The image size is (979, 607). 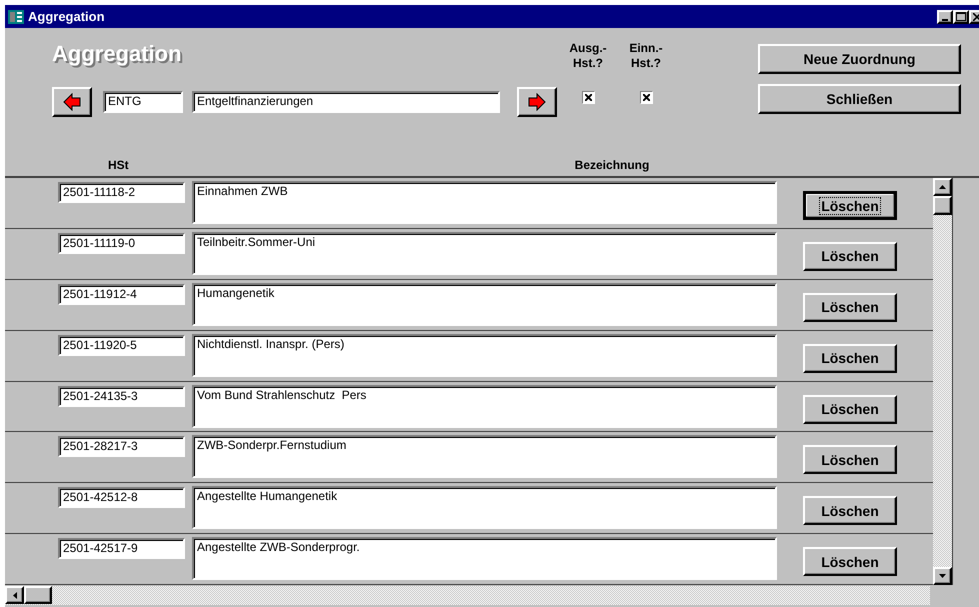 What do you see at coordinates (484, 304) in the screenshot?
I see `description-field: Humangenetik` at bounding box center [484, 304].